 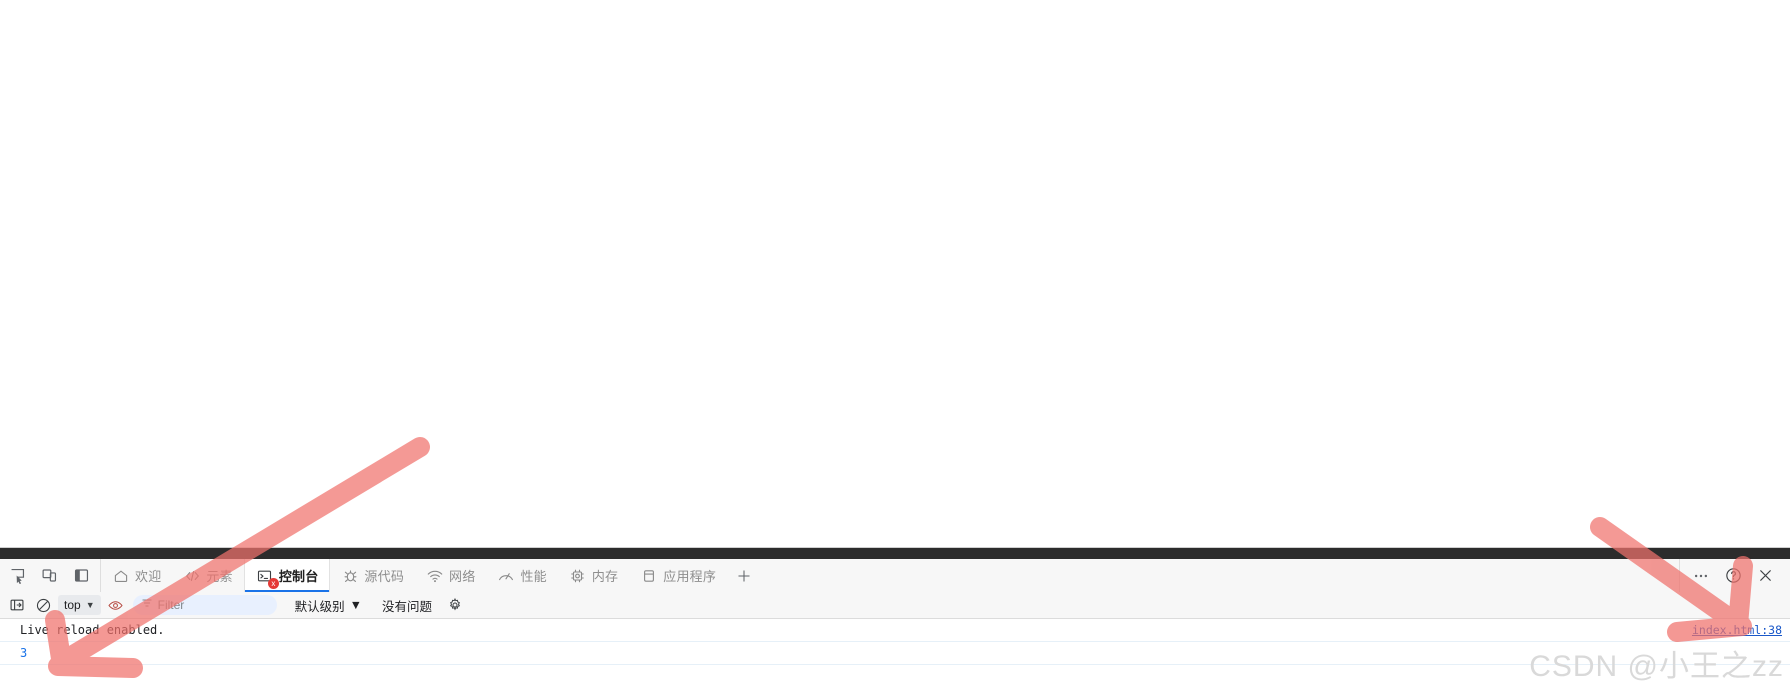 I want to click on tab-sources: 源代码, so click(x=372, y=575).